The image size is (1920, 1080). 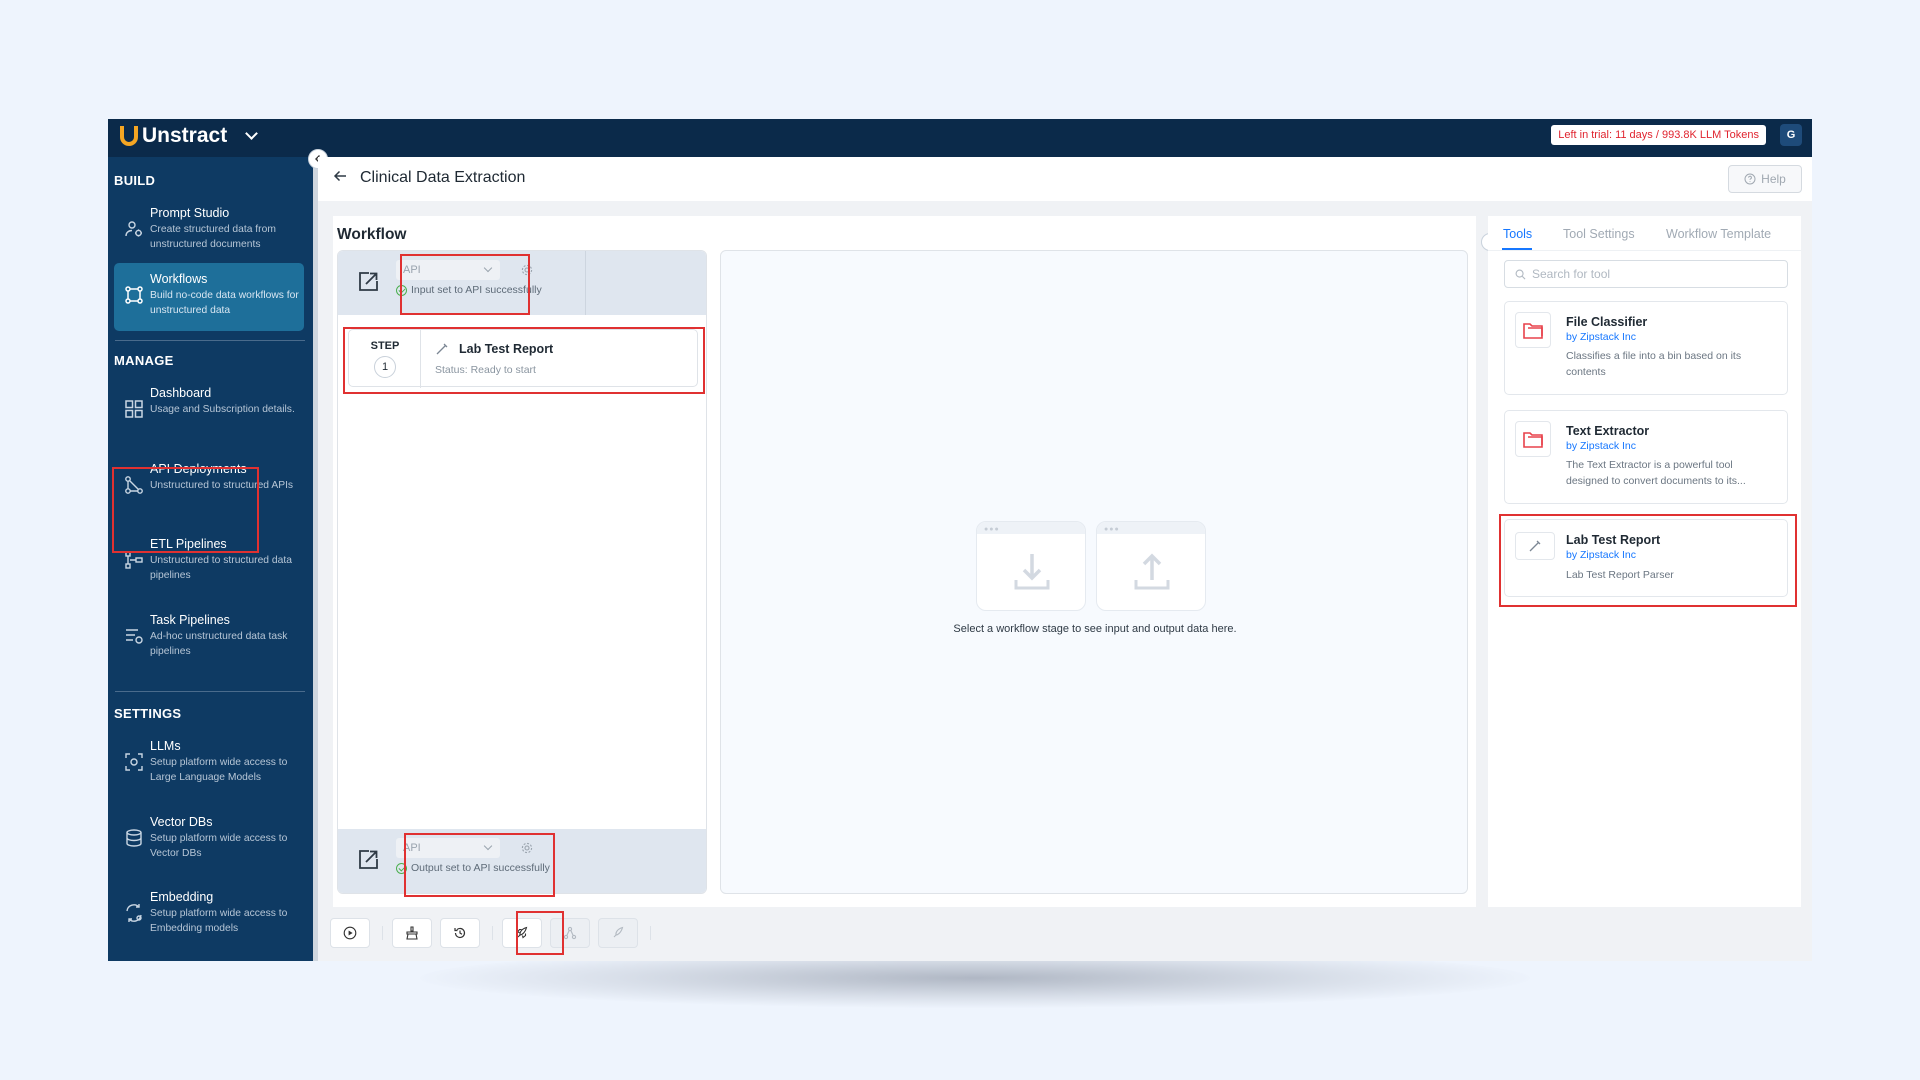 I want to click on step-name: Lab Test Report, so click(x=506, y=349).